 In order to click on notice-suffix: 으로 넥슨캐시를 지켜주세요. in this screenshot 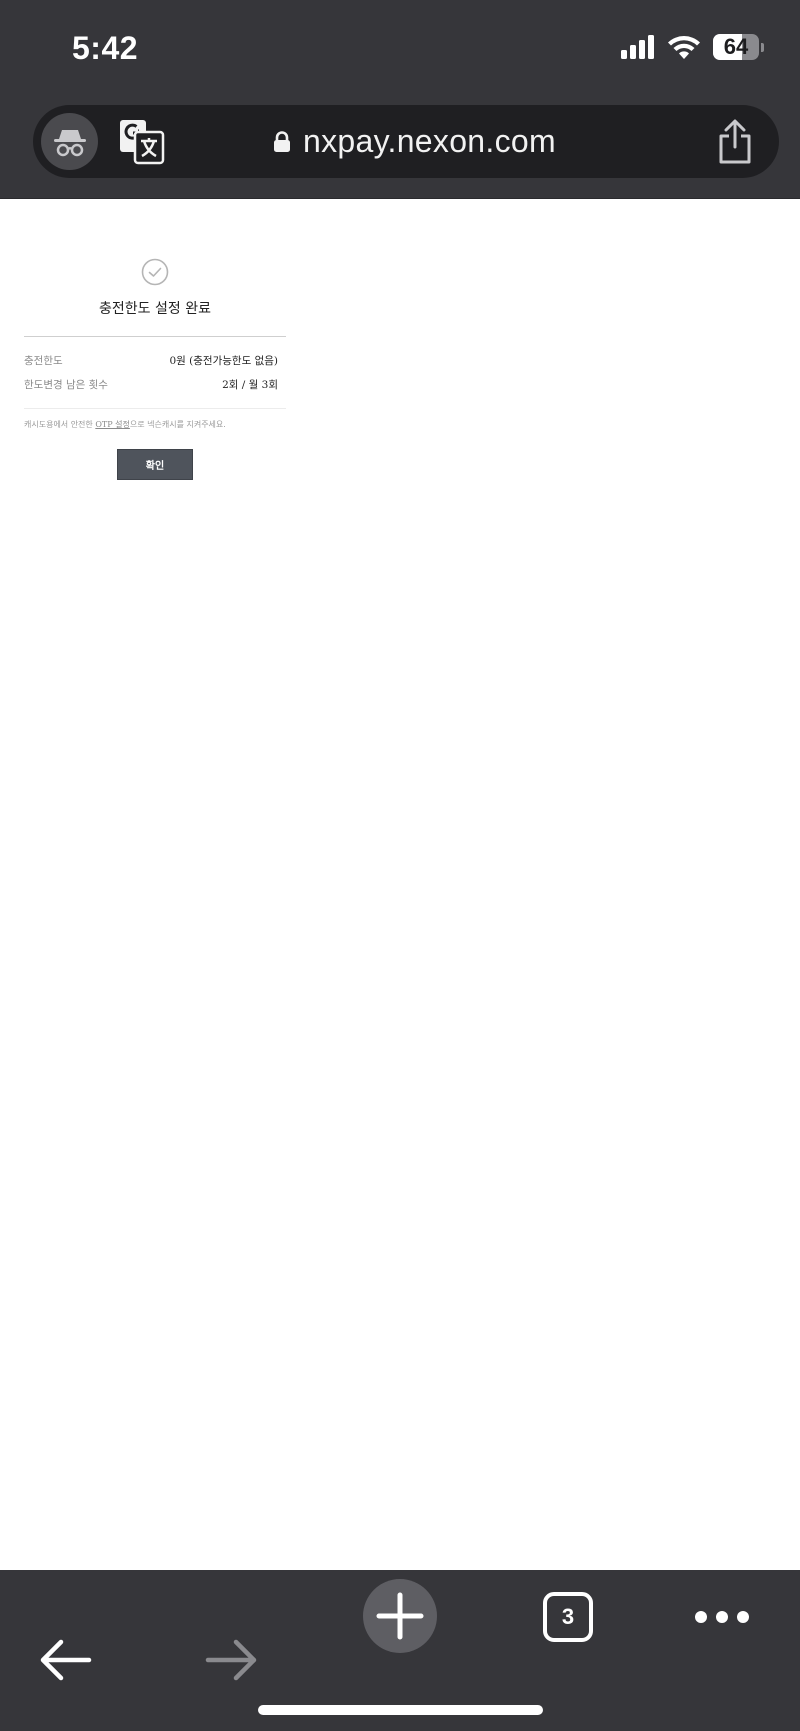, I will do `click(177, 424)`.